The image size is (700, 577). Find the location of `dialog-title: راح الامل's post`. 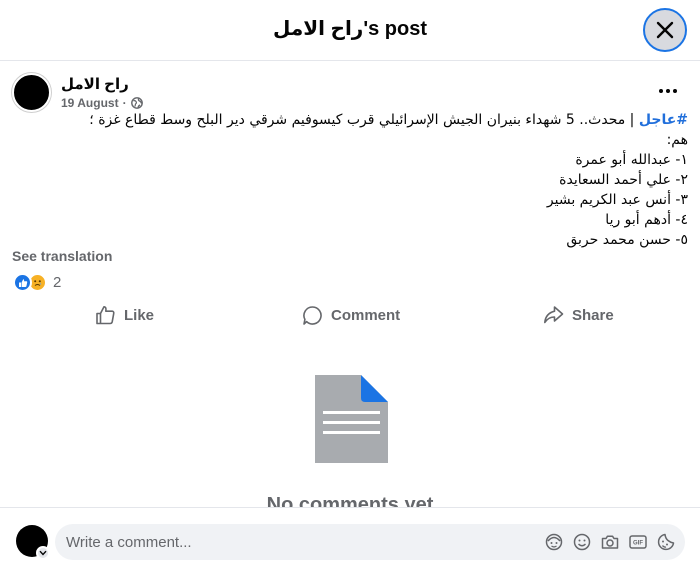

dialog-title: راح الامل's post is located at coordinates (350, 29).